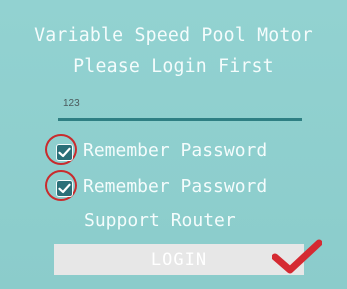  What do you see at coordinates (175, 150) in the screenshot?
I see `remember-password-label: Remember Password` at bounding box center [175, 150].